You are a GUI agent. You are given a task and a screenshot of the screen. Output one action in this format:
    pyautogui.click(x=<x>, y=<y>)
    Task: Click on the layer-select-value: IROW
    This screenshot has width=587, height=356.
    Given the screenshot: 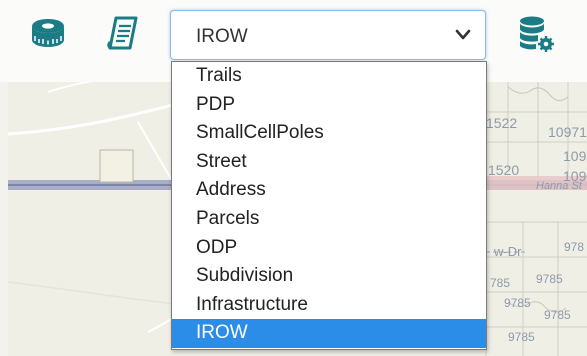 What is the action you would take?
    pyautogui.click(x=222, y=36)
    